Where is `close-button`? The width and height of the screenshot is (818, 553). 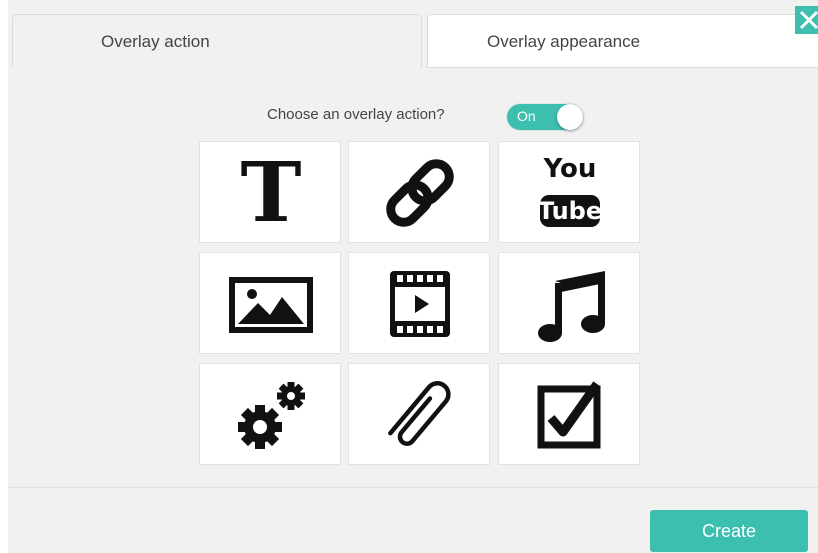
close-button is located at coordinates (806, 20).